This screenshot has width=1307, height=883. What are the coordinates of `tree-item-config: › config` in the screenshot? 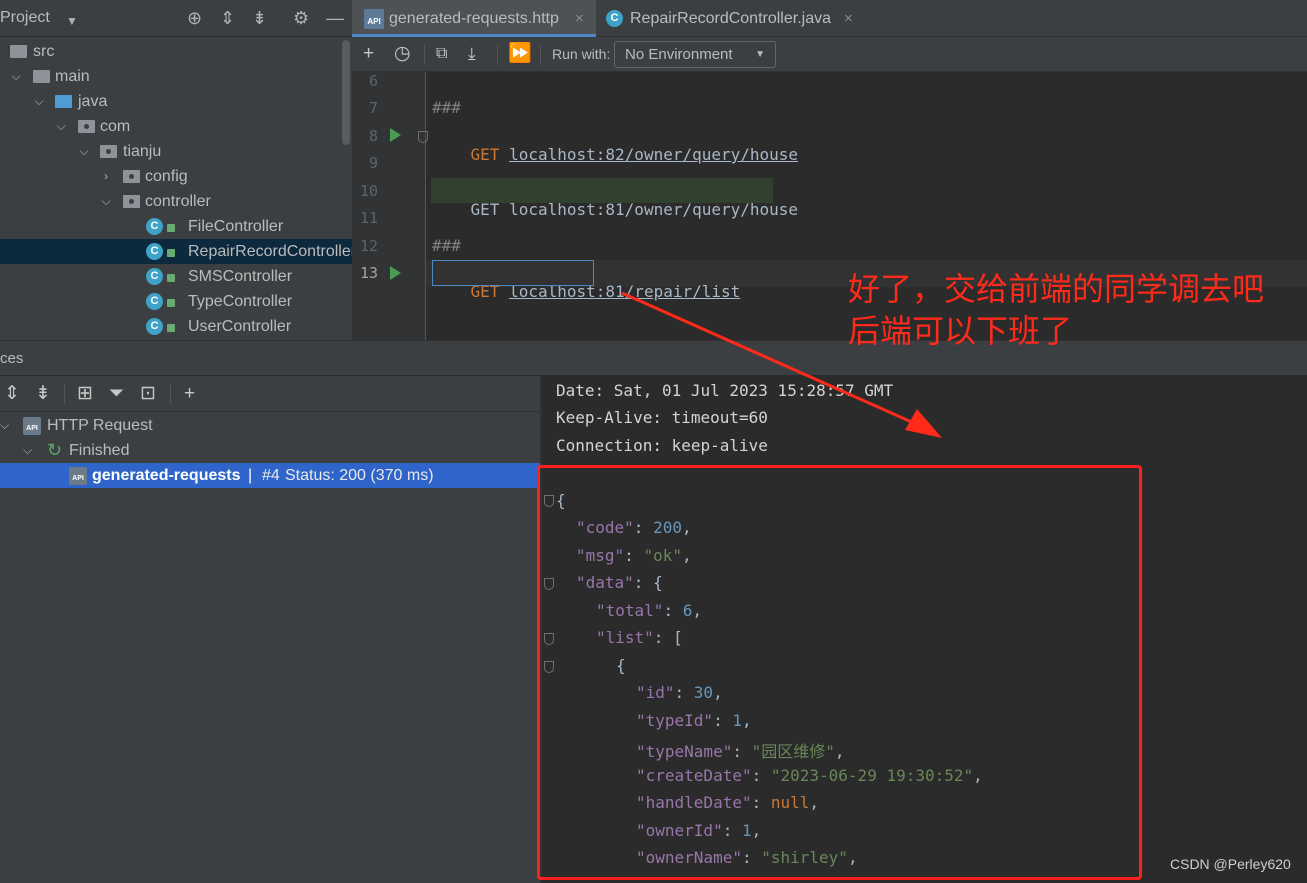 It's located at (176, 176).